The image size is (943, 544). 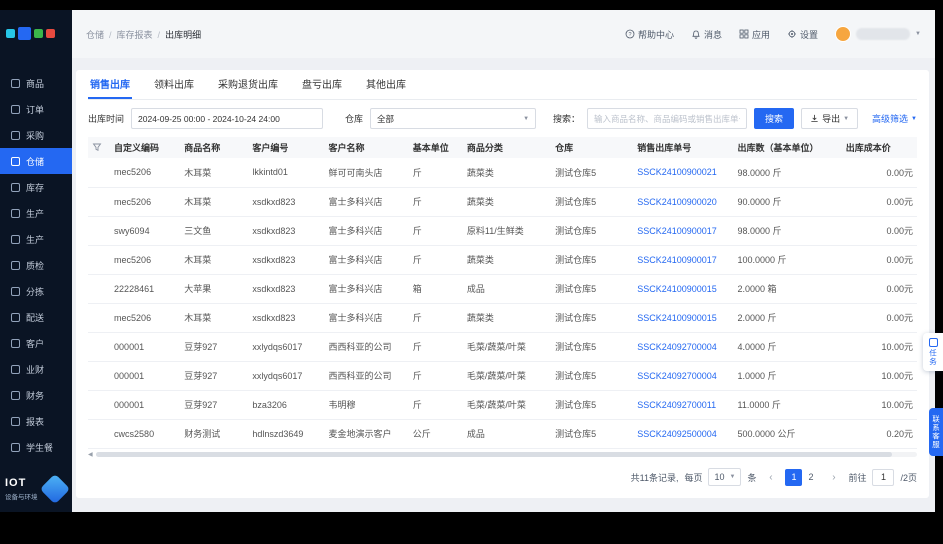 What do you see at coordinates (683, 405) in the screenshot?
I see `cell-outbound-order-link: SSCK24092700011` at bounding box center [683, 405].